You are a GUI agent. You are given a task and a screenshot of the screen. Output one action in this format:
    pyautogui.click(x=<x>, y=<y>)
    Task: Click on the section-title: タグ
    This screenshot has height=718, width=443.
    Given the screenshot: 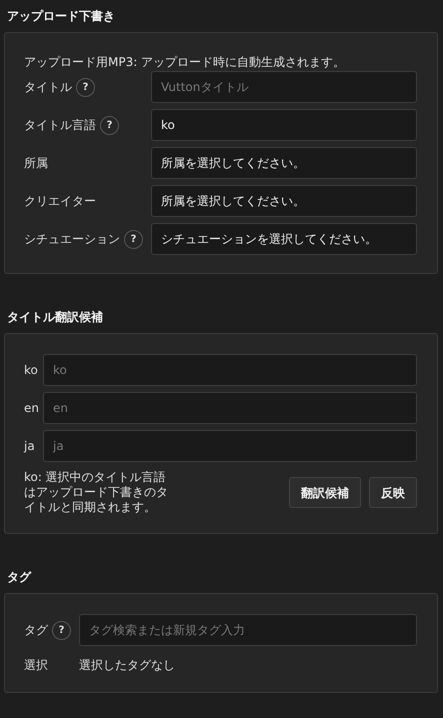 What is the action you would take?
    pyautogui.click(x=19, y=577)
    